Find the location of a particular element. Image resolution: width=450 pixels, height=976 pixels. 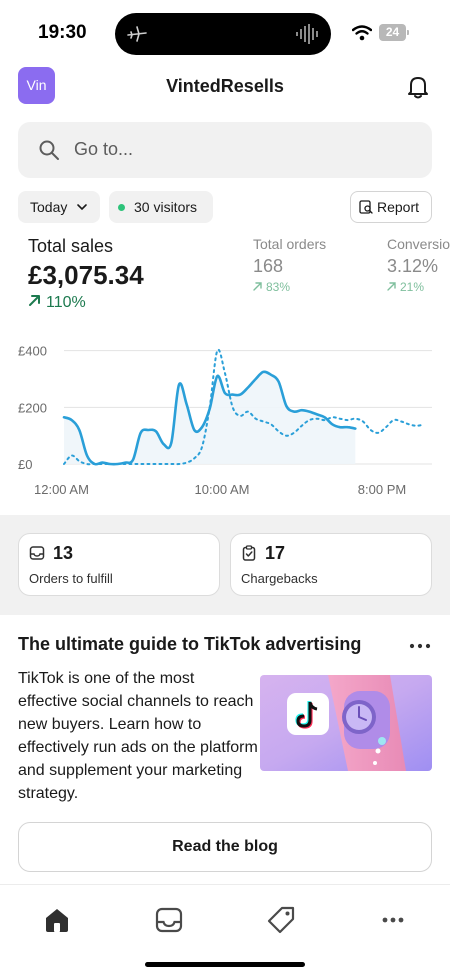

total-sales-label: Total sales is located at coordinates (70, 246).